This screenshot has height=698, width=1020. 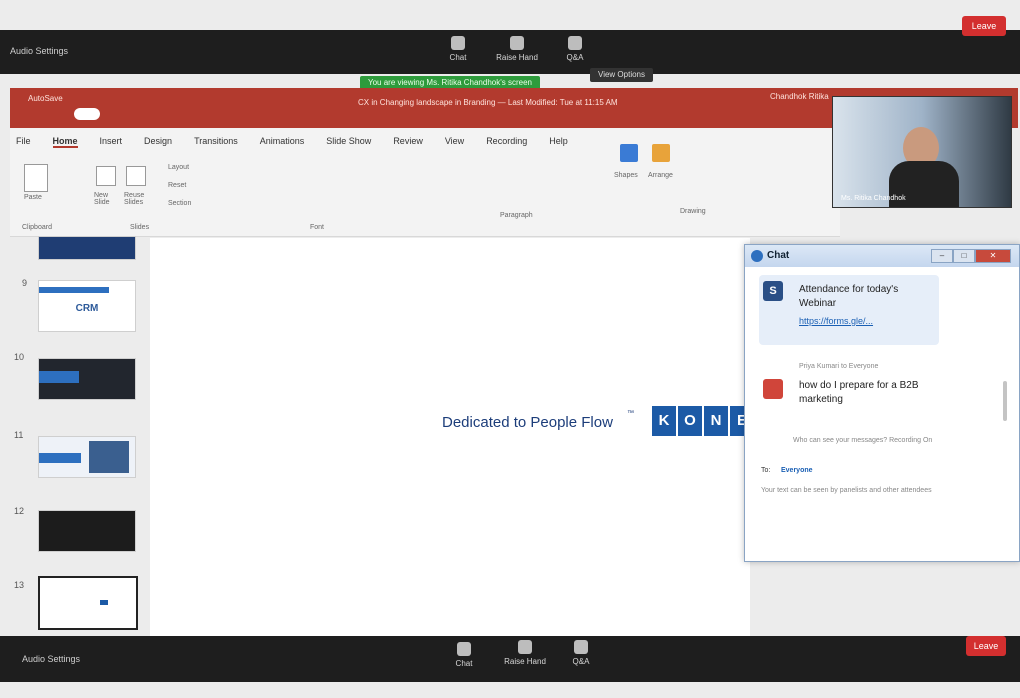 What do you see at coordinates (773, 389) in the screenshot?
I see `avatar` at bounding box center [773, 389].